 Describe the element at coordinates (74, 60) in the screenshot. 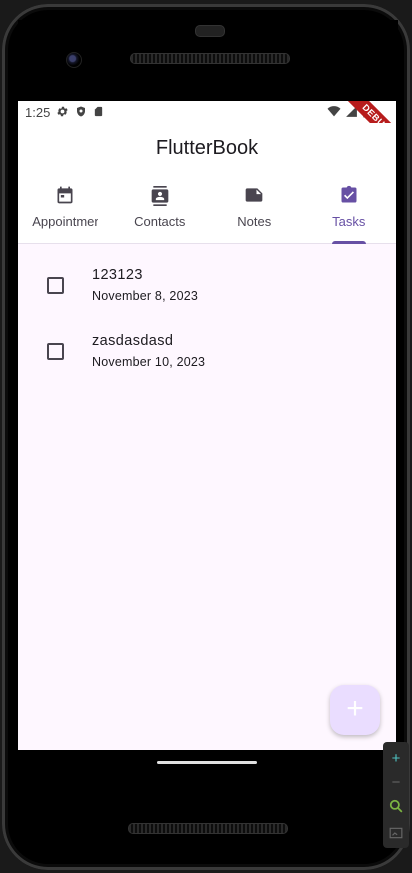

I see `front-camera` at that location.